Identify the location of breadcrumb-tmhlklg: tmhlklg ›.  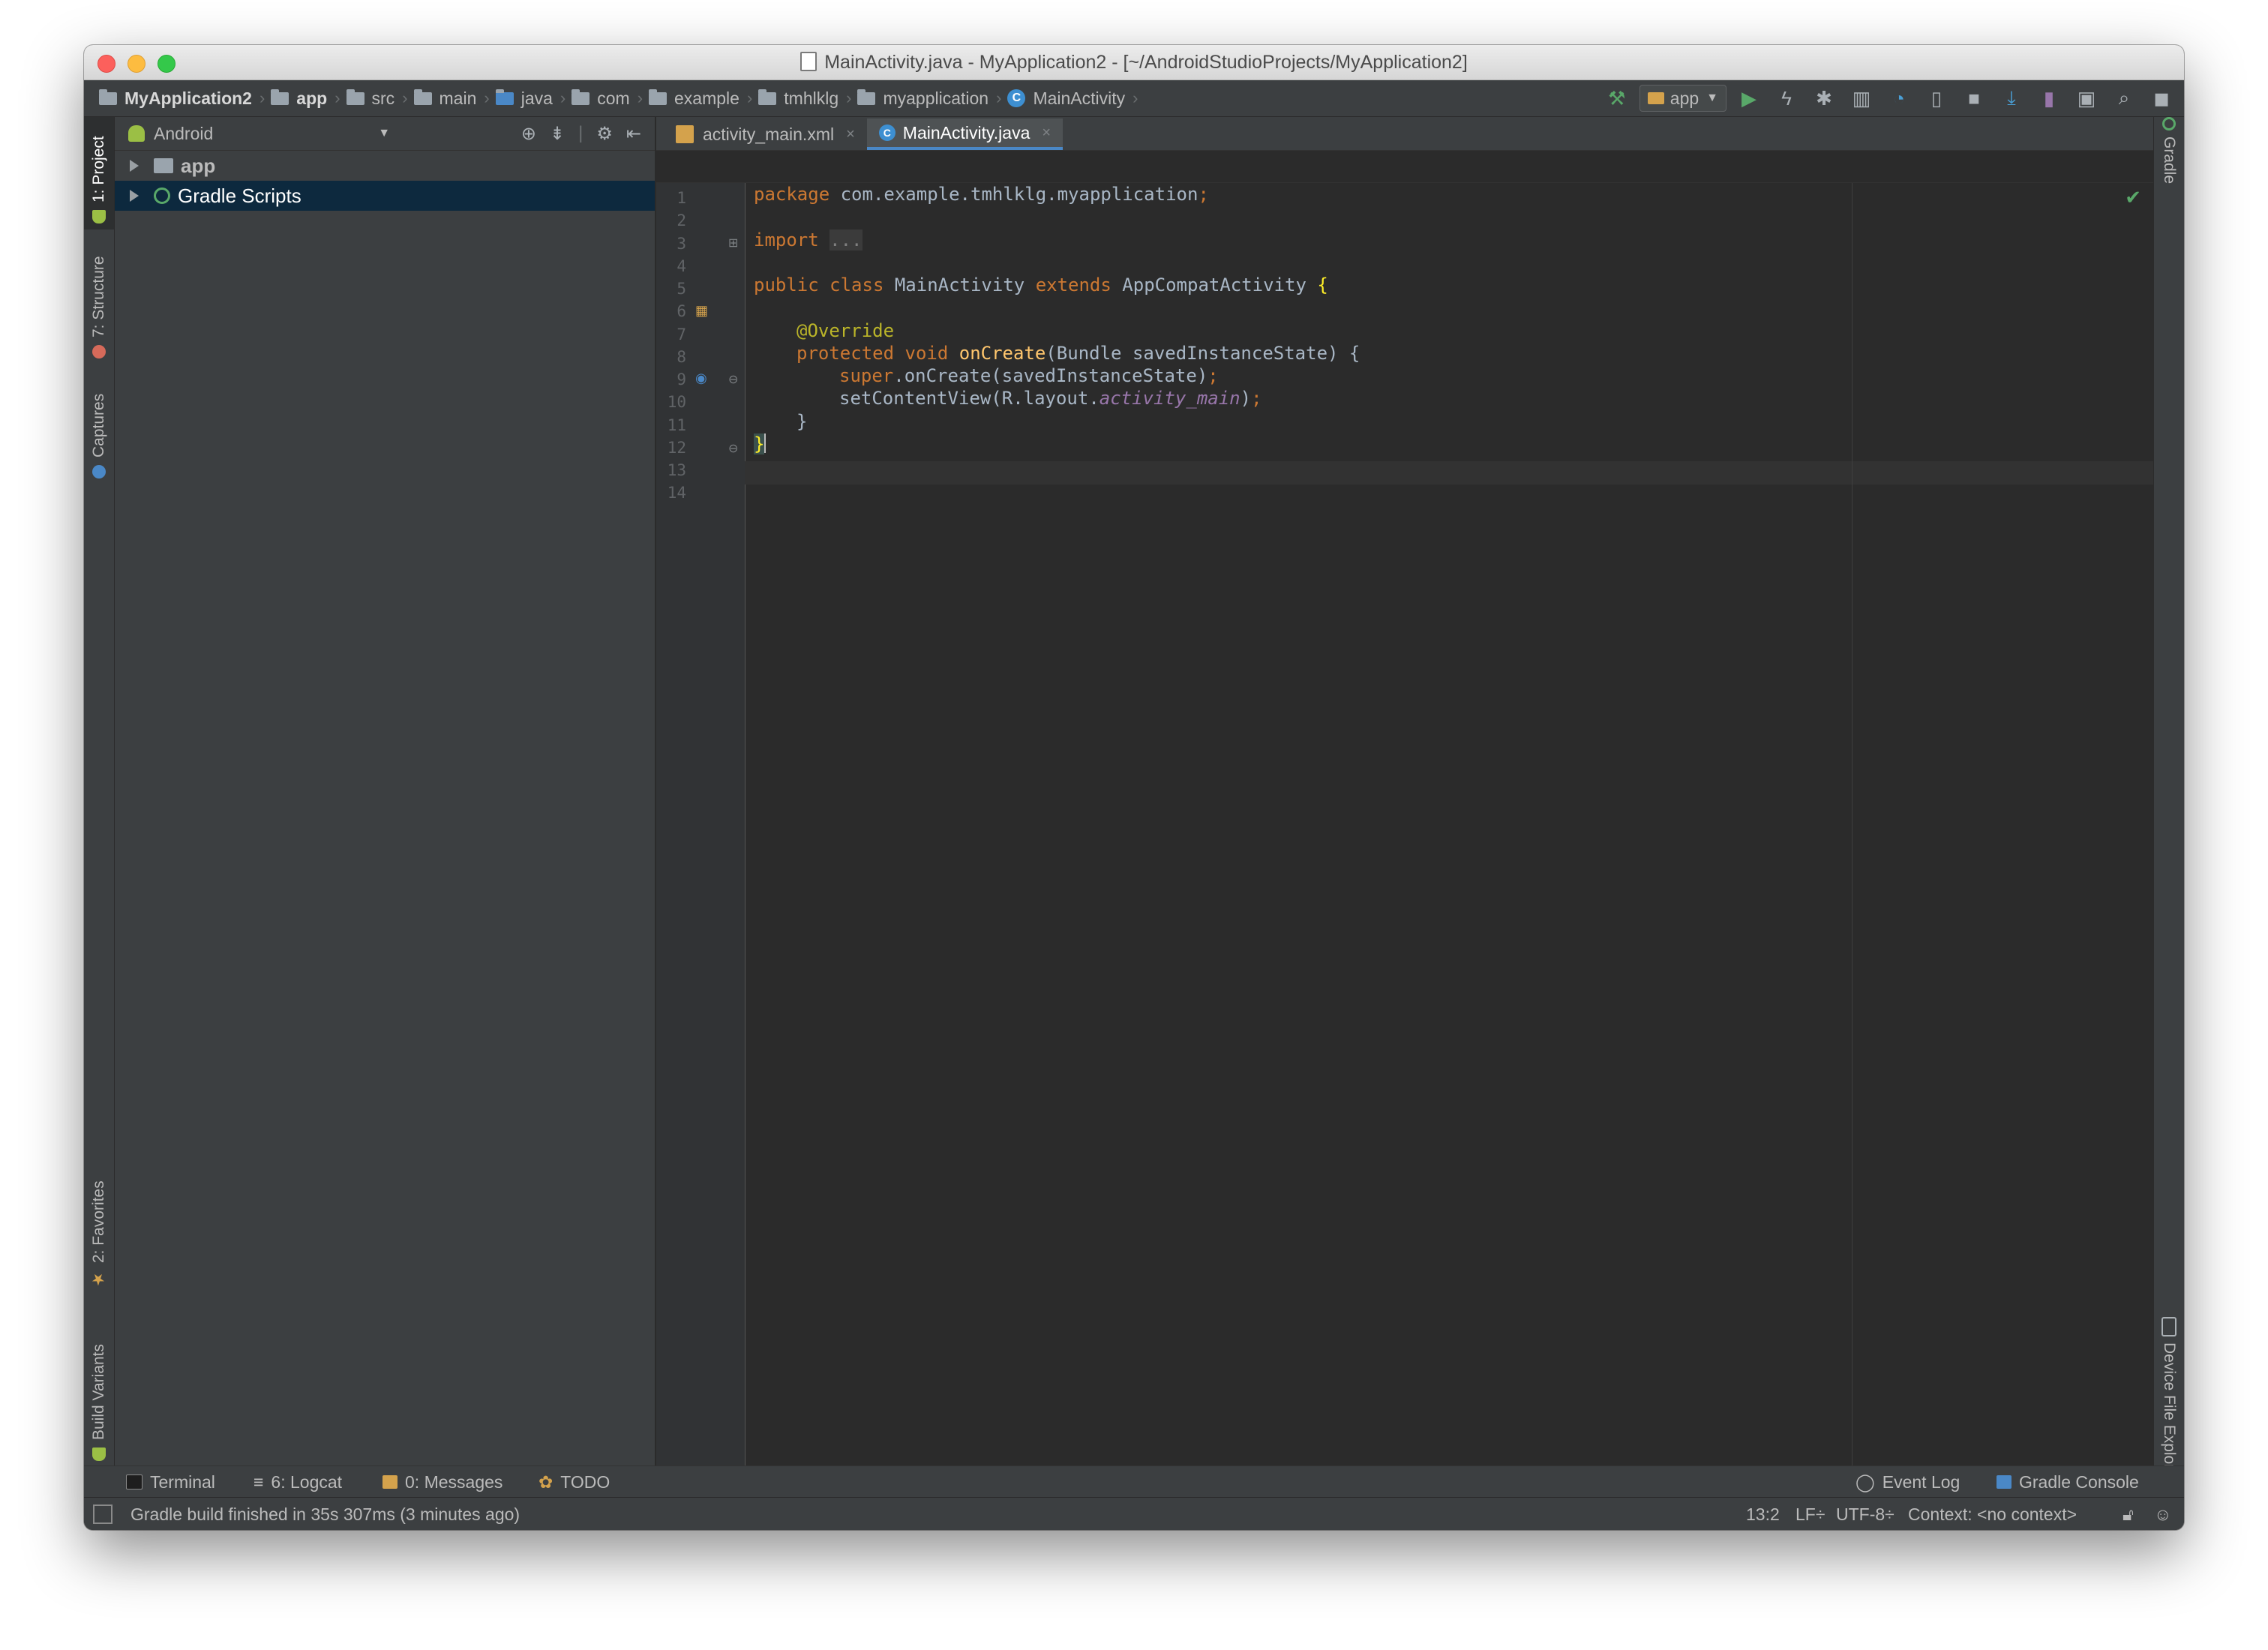
(804, 98).